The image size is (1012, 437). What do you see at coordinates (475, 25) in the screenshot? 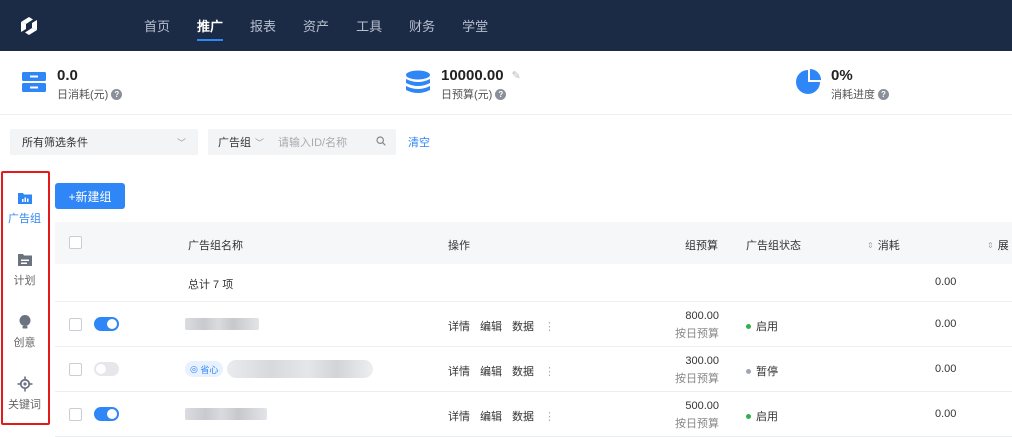
I see `nav-item-academy: 学堂` at bounding box center [475, 25].